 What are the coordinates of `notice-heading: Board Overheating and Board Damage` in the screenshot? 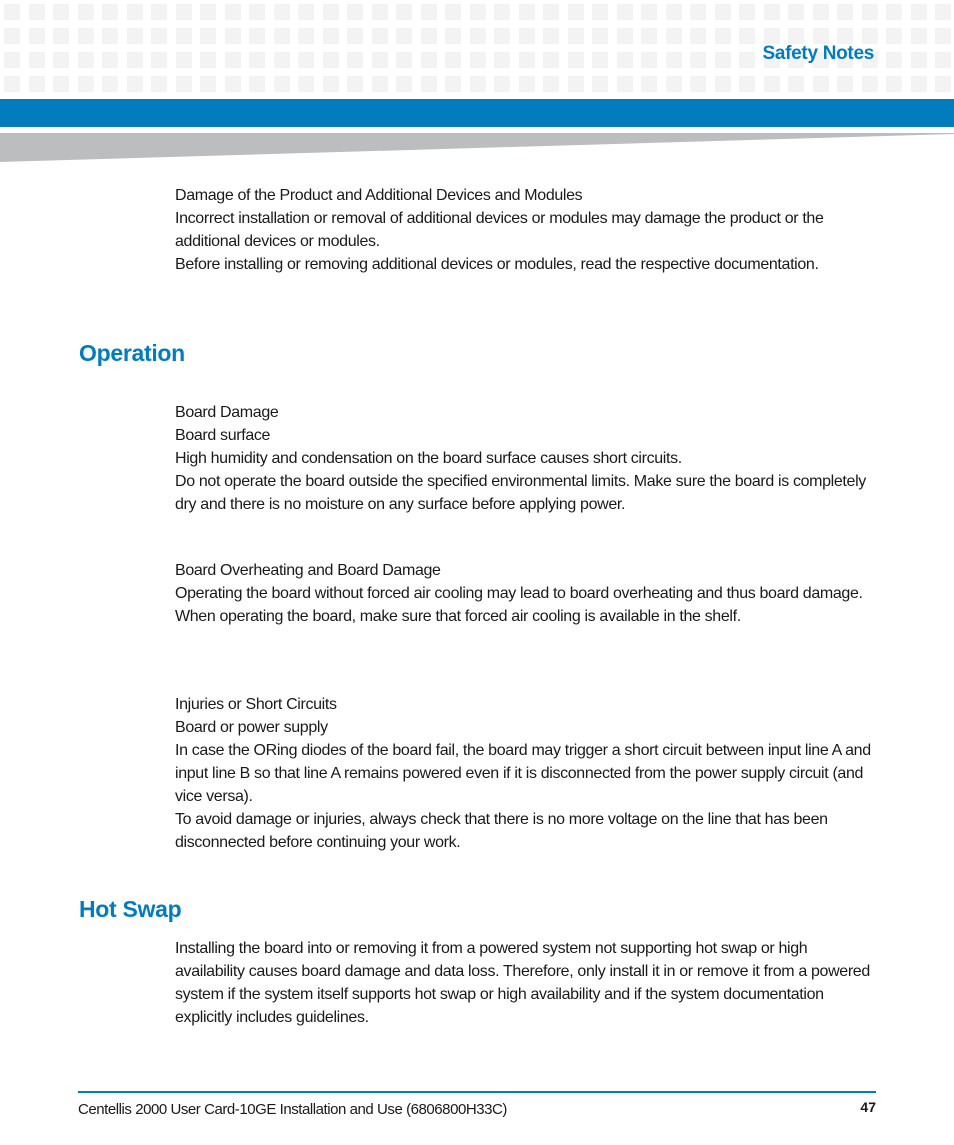 It's located at (308, 570).